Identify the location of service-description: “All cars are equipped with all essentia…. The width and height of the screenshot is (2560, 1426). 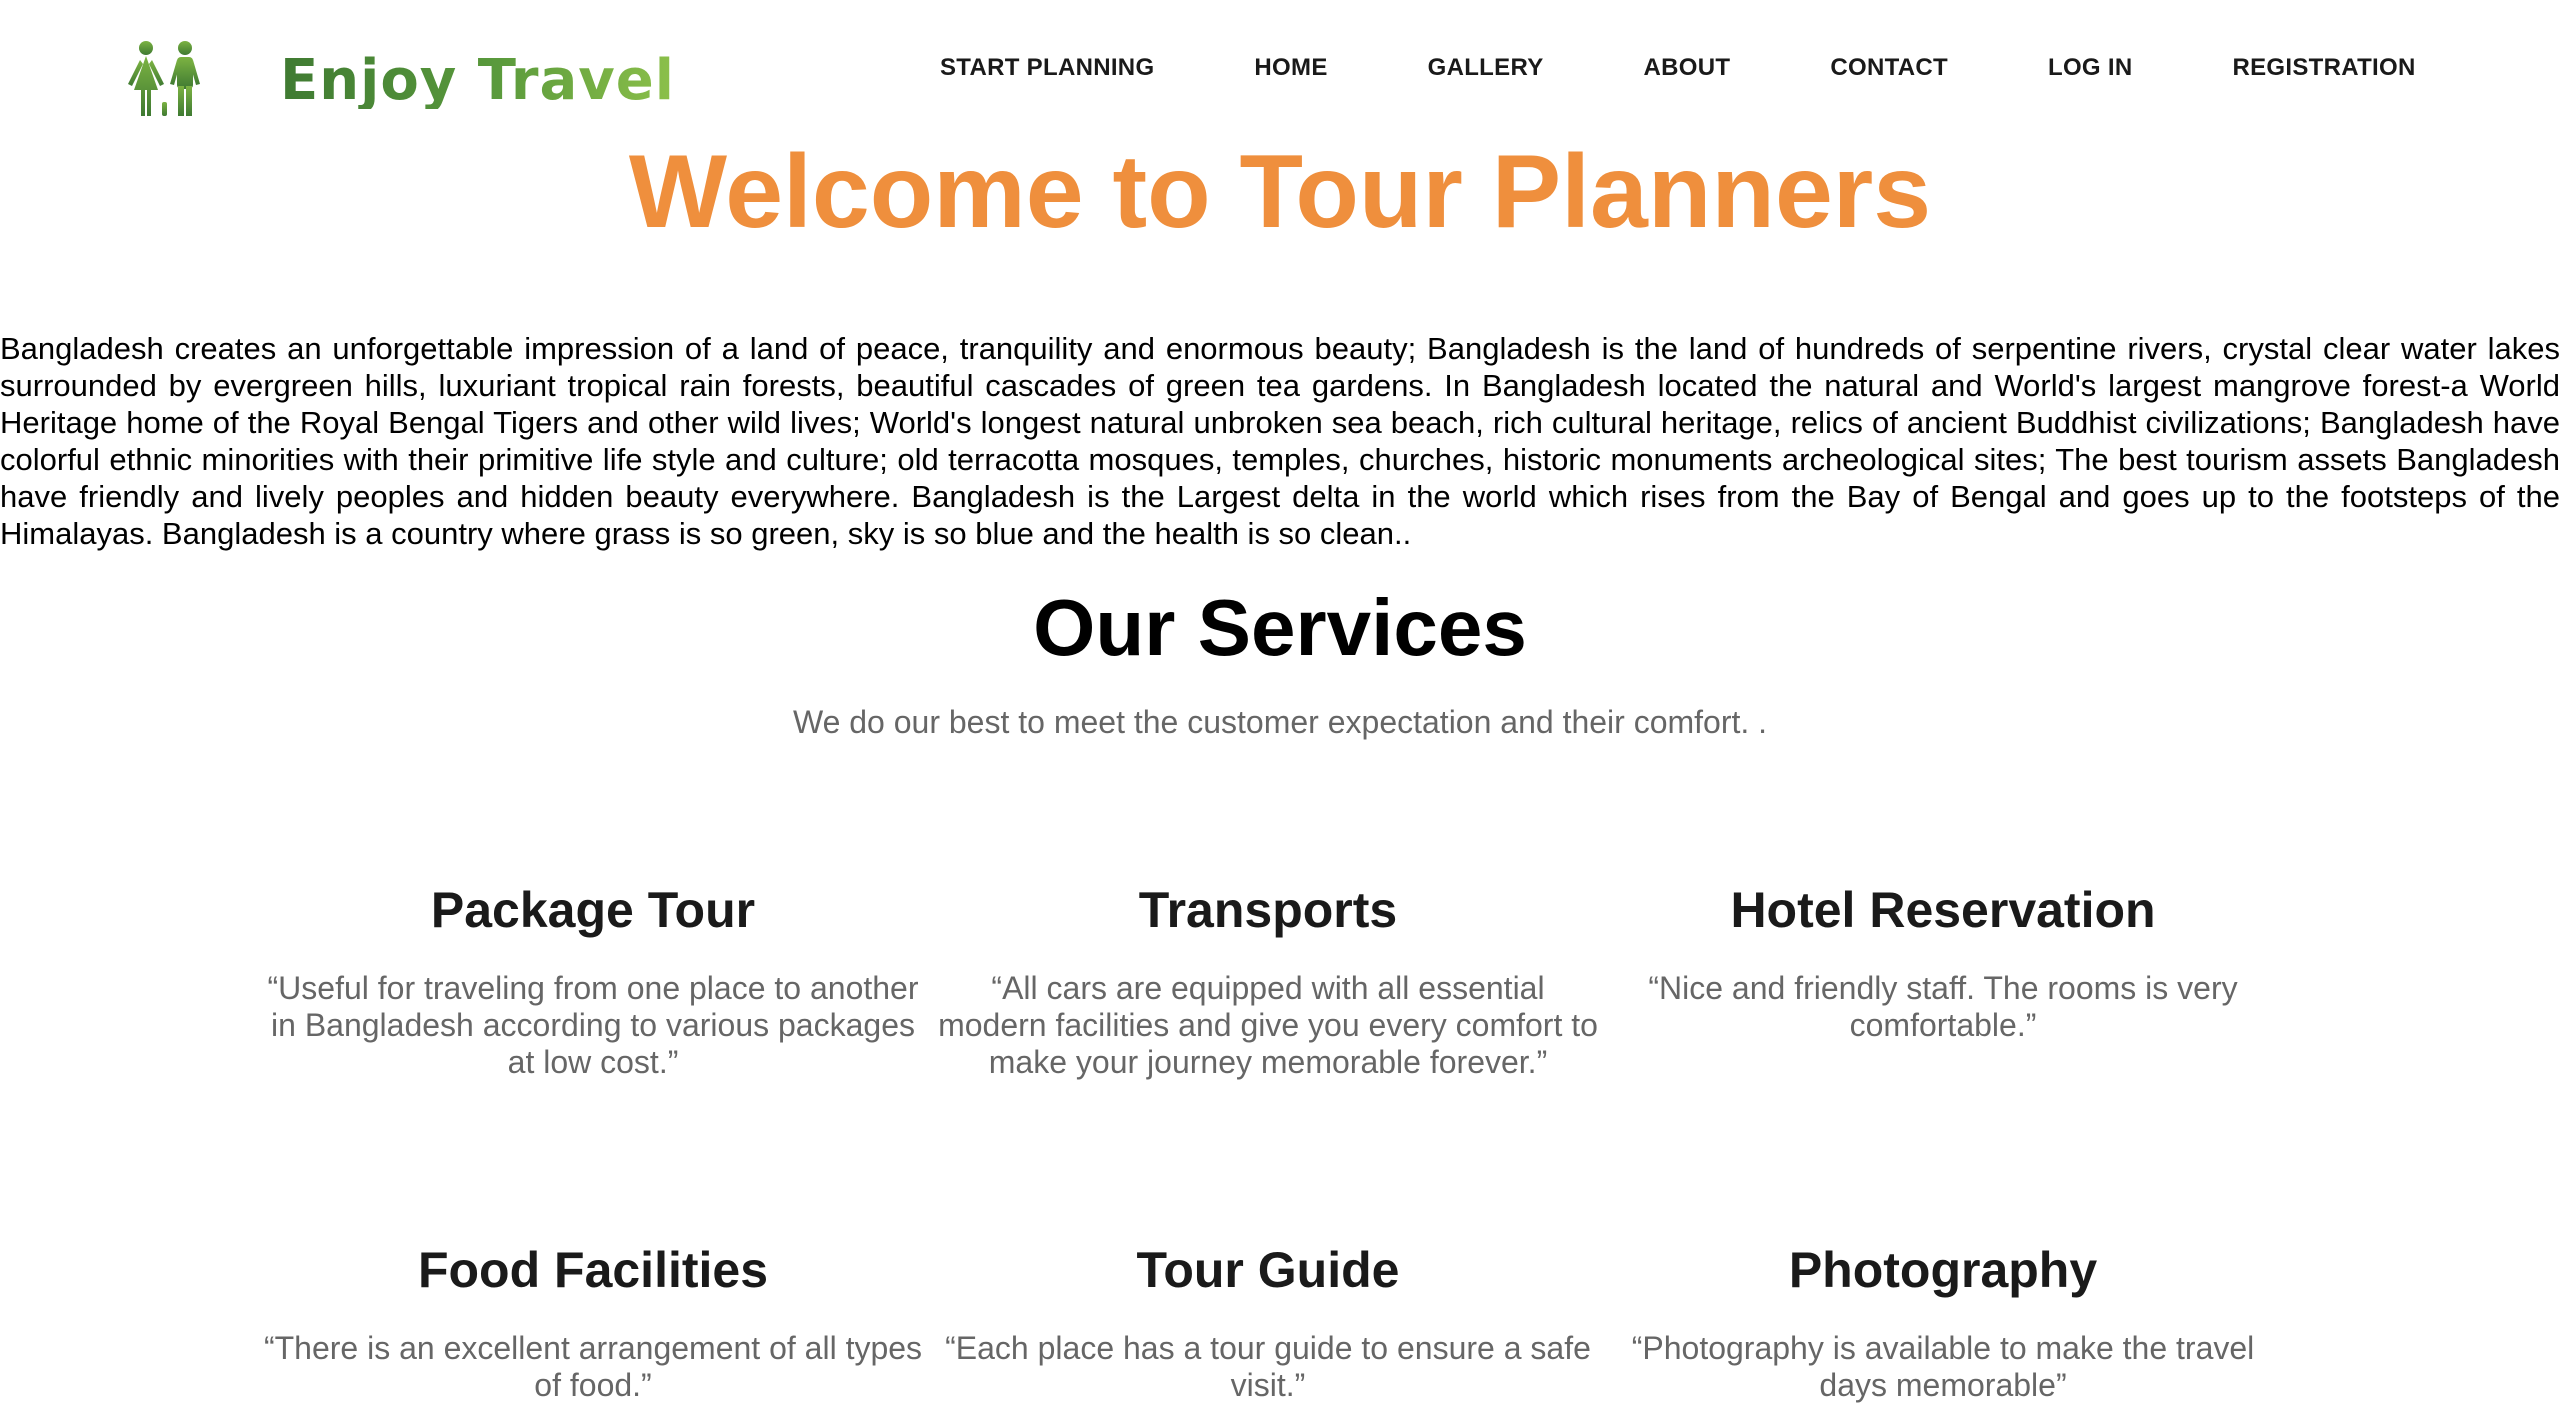
(1268, 1025).